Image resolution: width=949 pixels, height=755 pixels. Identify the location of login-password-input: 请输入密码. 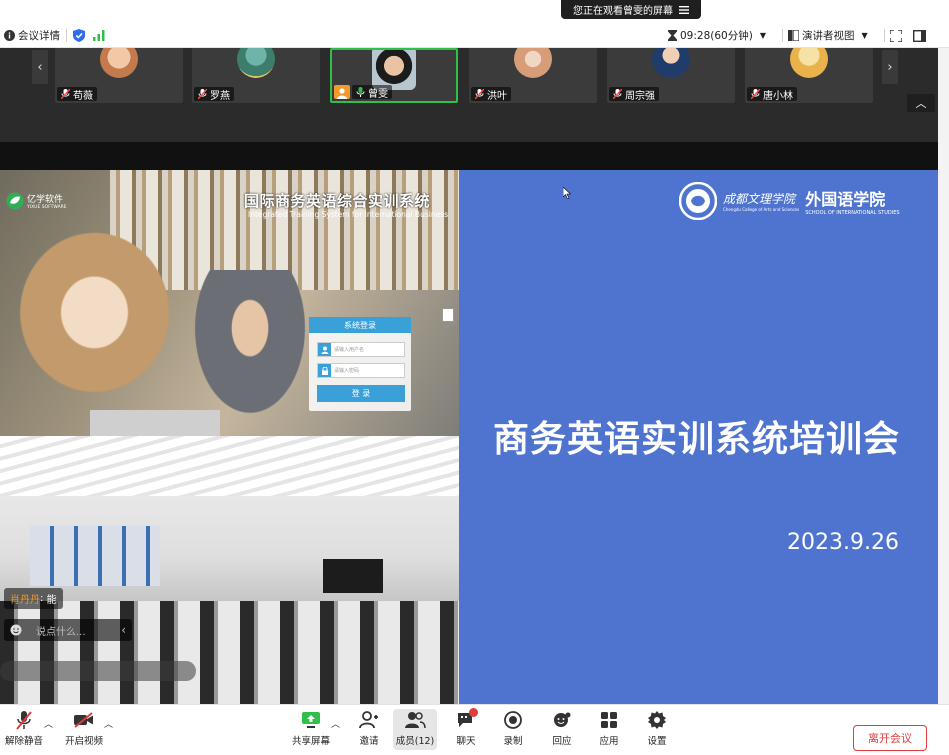
(361, 370).